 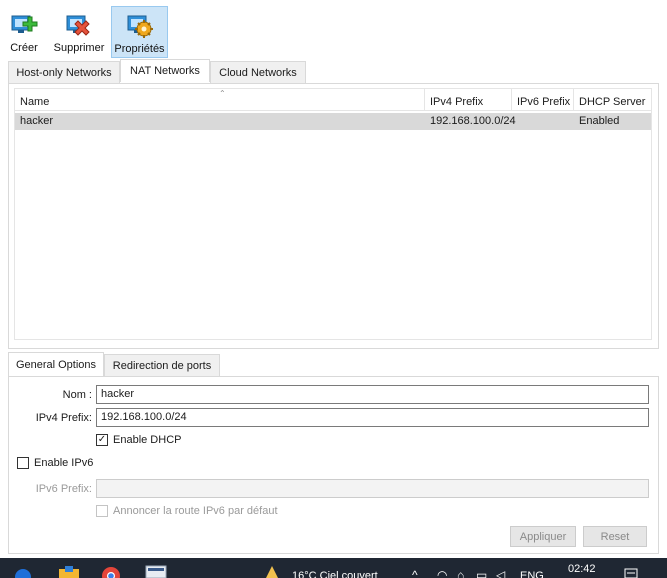 What do you see at coordinates (35, 102) in the screenshot?
I see `column-header-name-label: Name` at bounding box center [35, 102].